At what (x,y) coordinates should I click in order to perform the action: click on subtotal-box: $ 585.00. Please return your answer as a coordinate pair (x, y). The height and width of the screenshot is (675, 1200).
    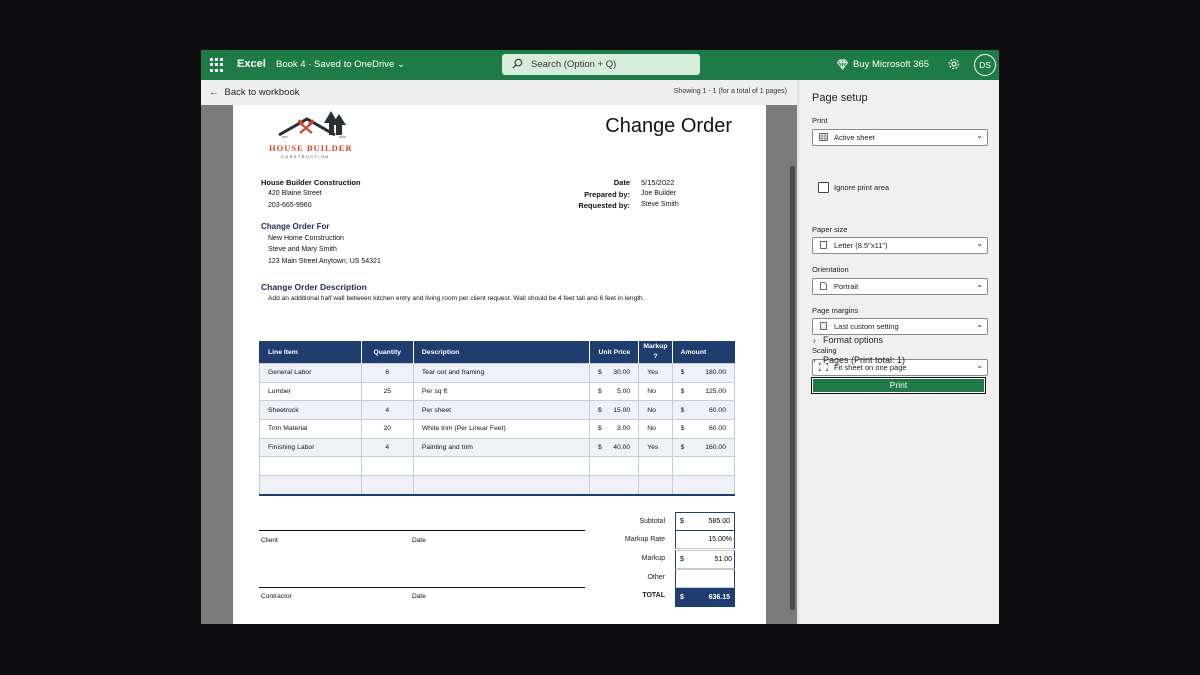
    Looking at the image, I should click on (705, 521).